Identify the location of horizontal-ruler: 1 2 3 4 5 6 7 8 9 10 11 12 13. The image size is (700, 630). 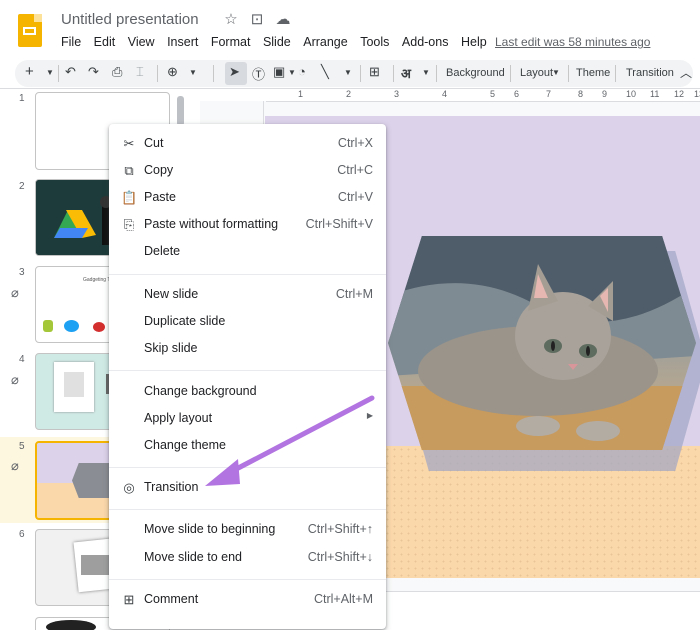
(483, 95).